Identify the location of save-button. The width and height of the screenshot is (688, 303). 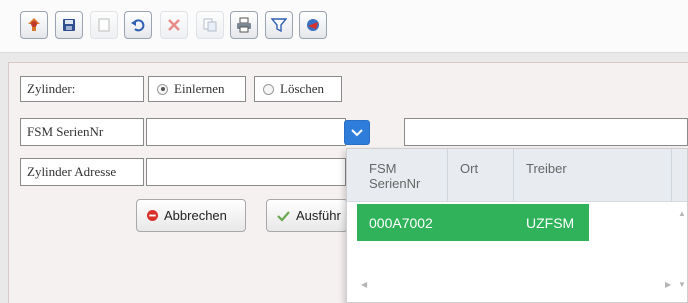
(69, 25).